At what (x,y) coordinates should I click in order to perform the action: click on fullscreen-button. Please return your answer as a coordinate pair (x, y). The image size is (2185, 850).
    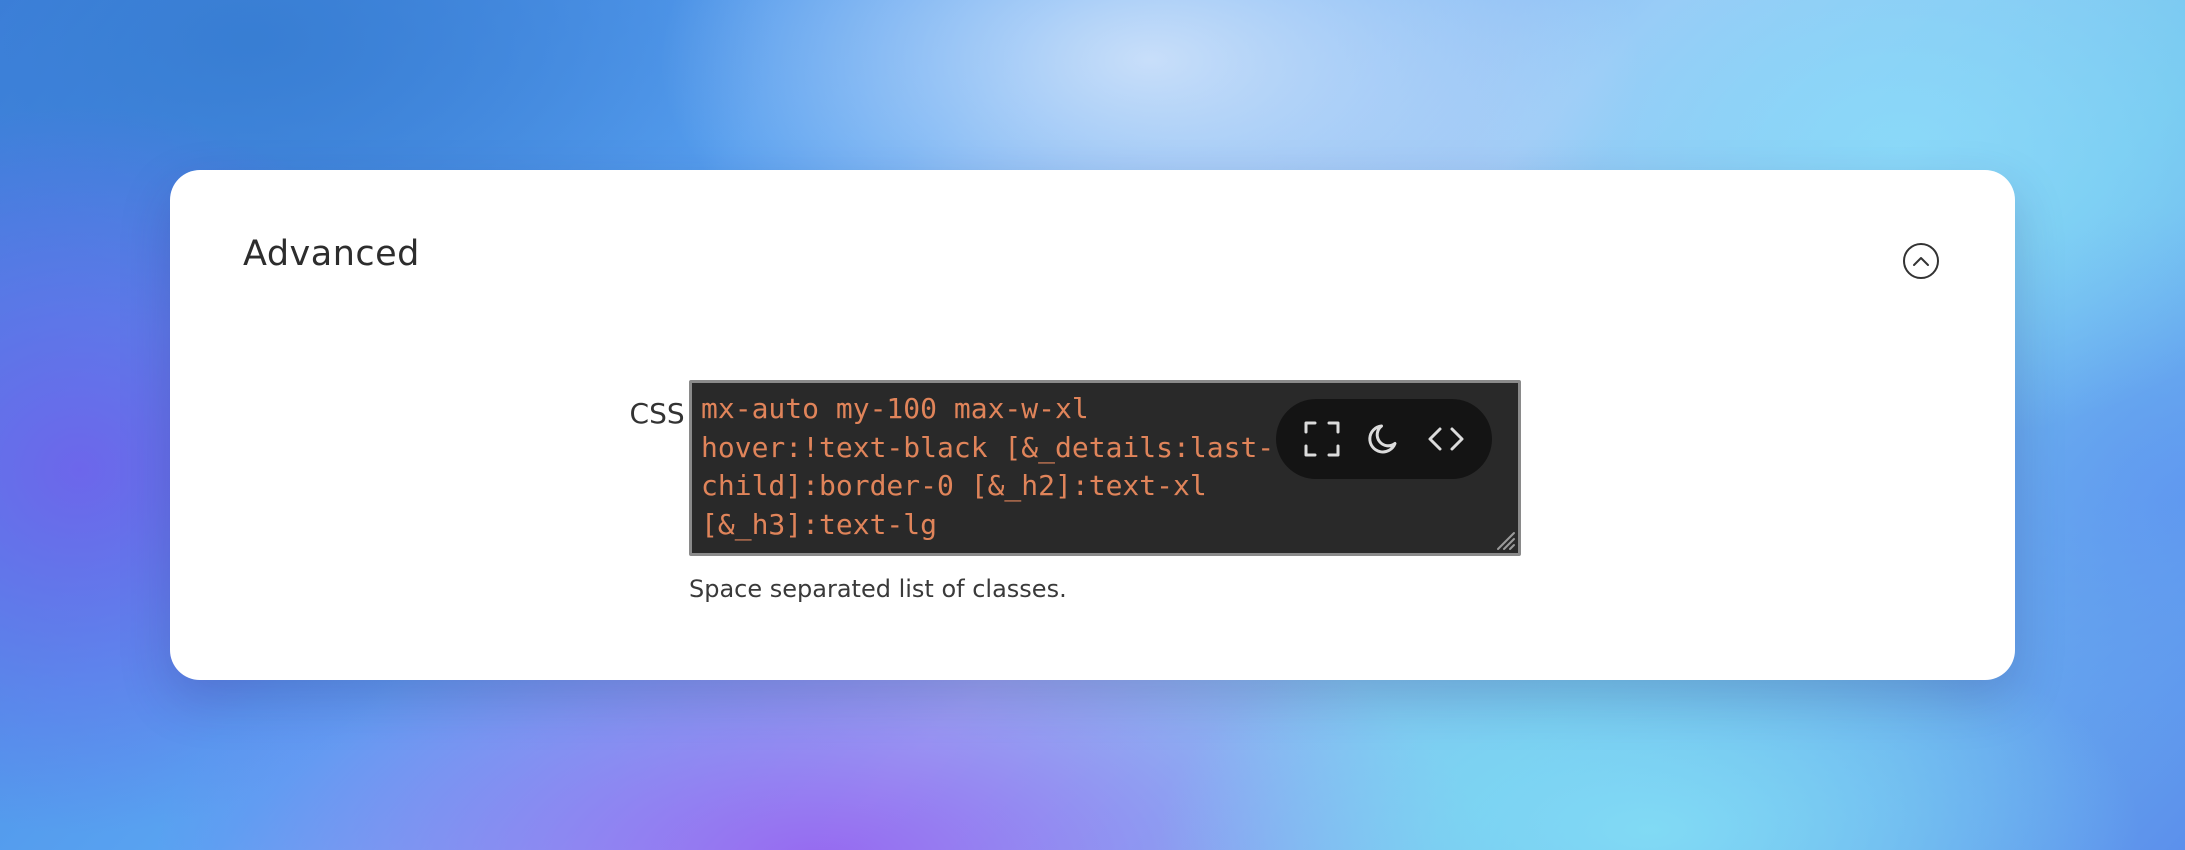
    Looking at the image, I should click on (1322, 439).